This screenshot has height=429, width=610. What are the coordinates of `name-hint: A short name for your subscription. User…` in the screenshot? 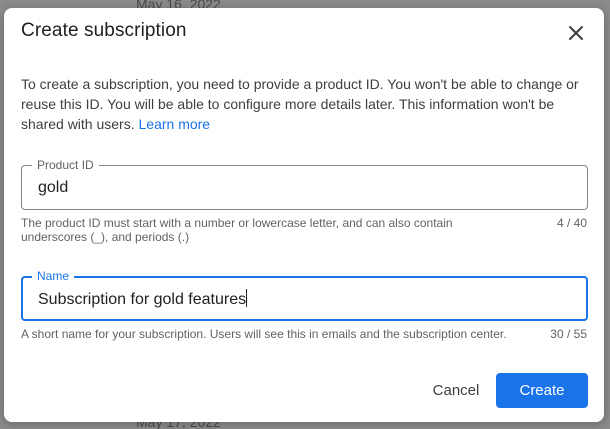 It's located at (264, 334).